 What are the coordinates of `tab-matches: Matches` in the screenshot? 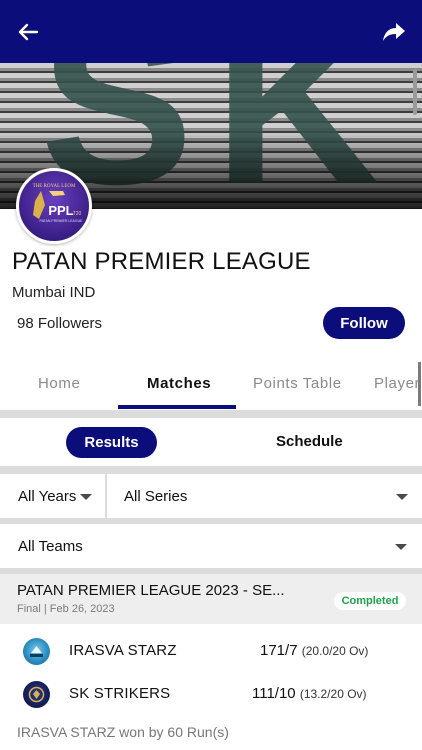 It's located at (179, 383).